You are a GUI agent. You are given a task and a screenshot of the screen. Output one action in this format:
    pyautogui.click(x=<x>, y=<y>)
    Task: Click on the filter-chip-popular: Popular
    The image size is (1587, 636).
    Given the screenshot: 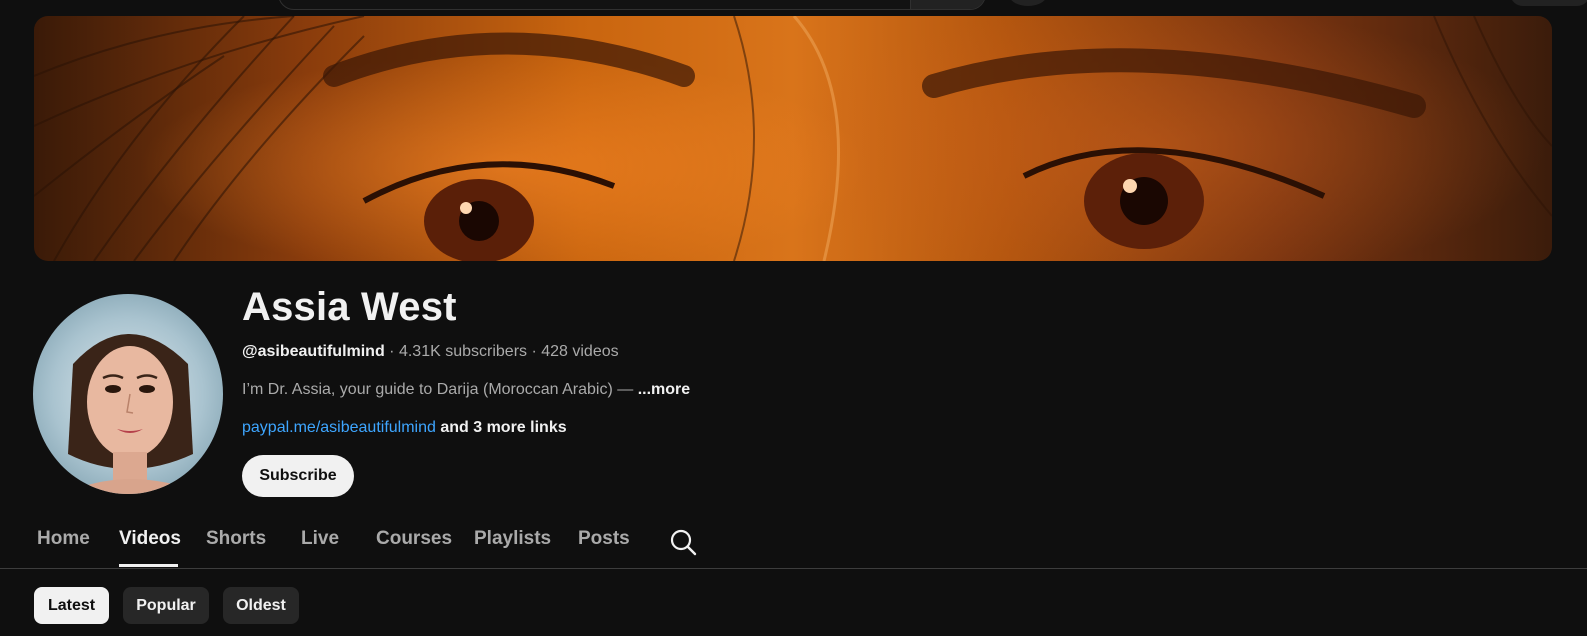 What is the action you would take?
    pyautogui.click(x=166, y=605)
    